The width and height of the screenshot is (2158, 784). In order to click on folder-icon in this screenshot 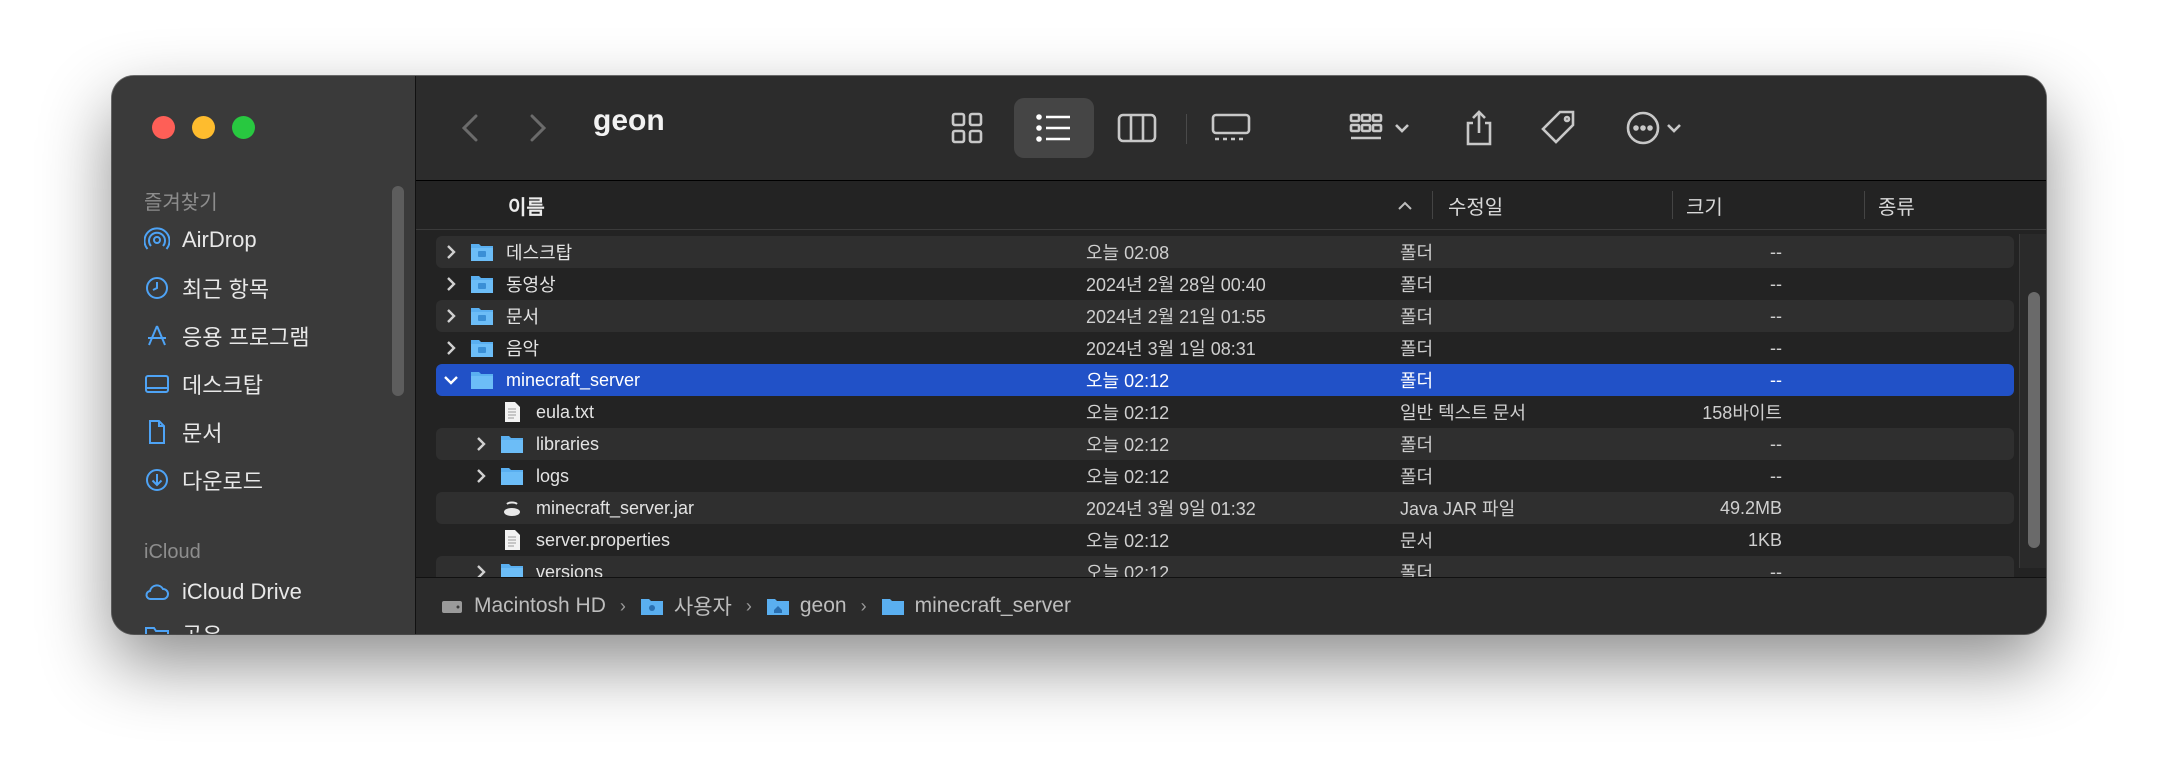, I will do `click(512, 476)`.